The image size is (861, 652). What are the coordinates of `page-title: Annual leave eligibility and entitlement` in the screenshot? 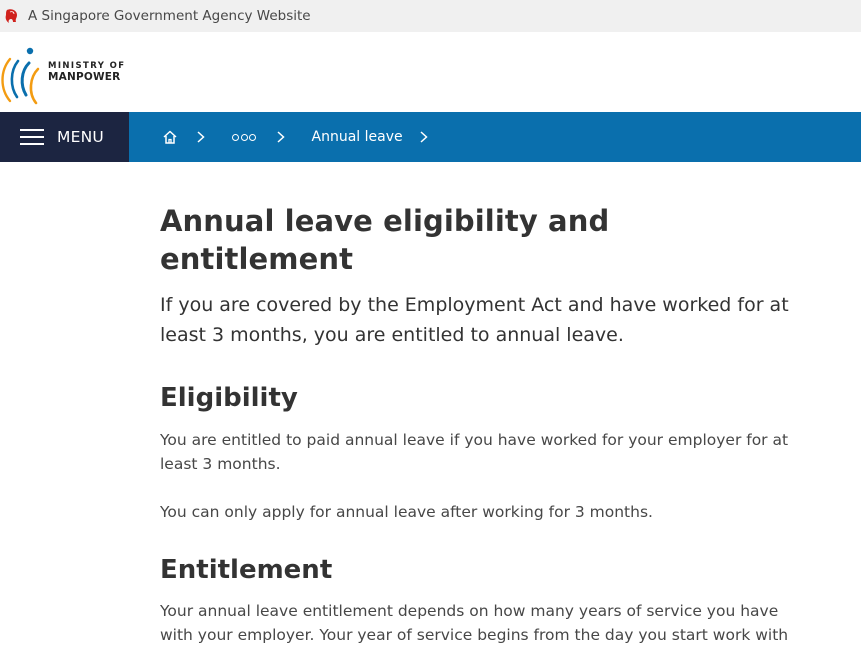 It's located at (385, 240).